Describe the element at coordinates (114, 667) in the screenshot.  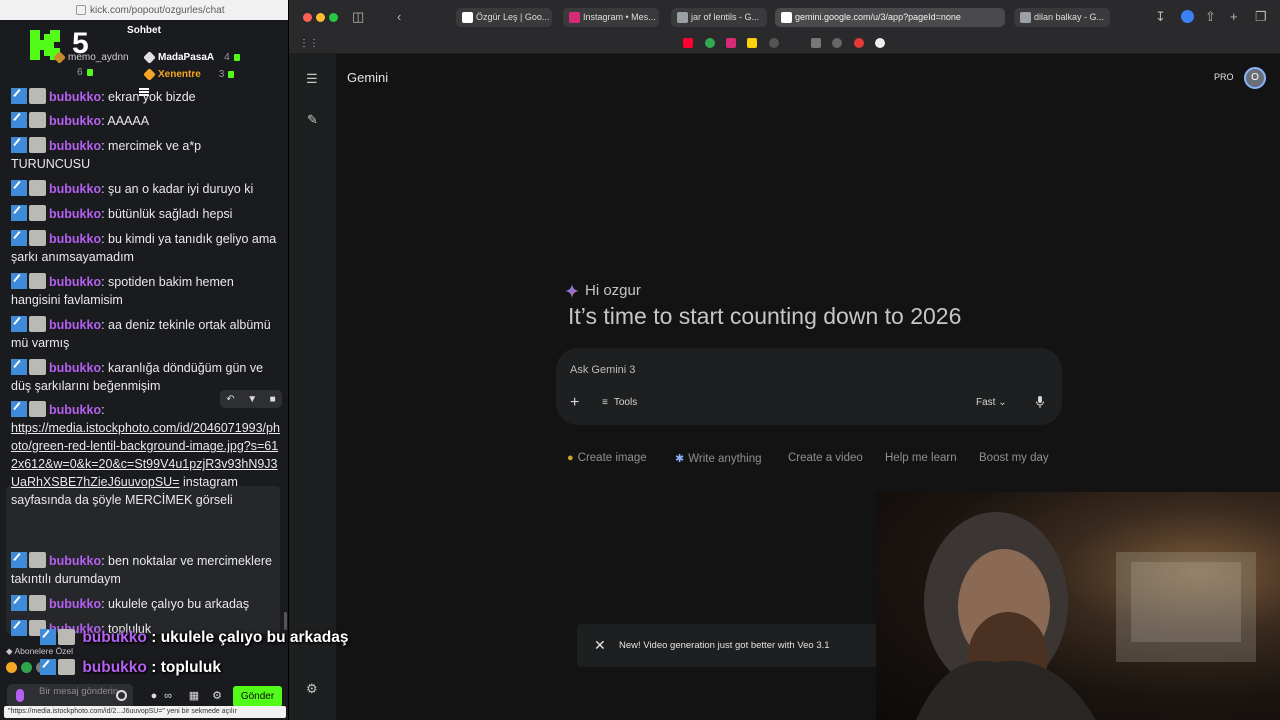
I see `overlay-username: bubukko` at that location.